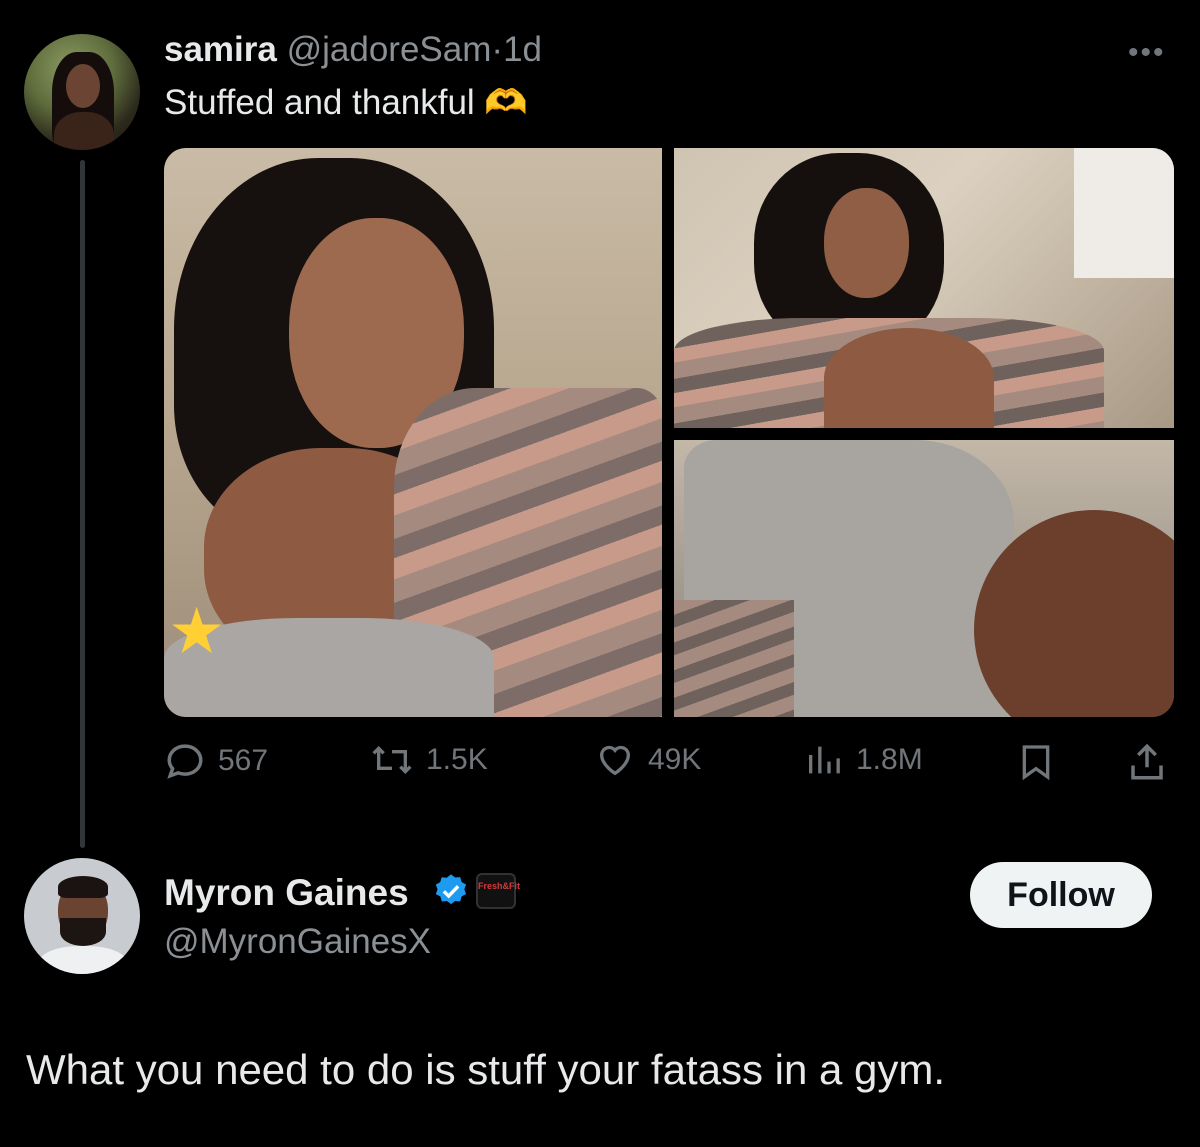 The image size is (1200, 1147). Describe the element at coordinates (243, 760) in the screenshot. I see `reply-count: 567` at that location.